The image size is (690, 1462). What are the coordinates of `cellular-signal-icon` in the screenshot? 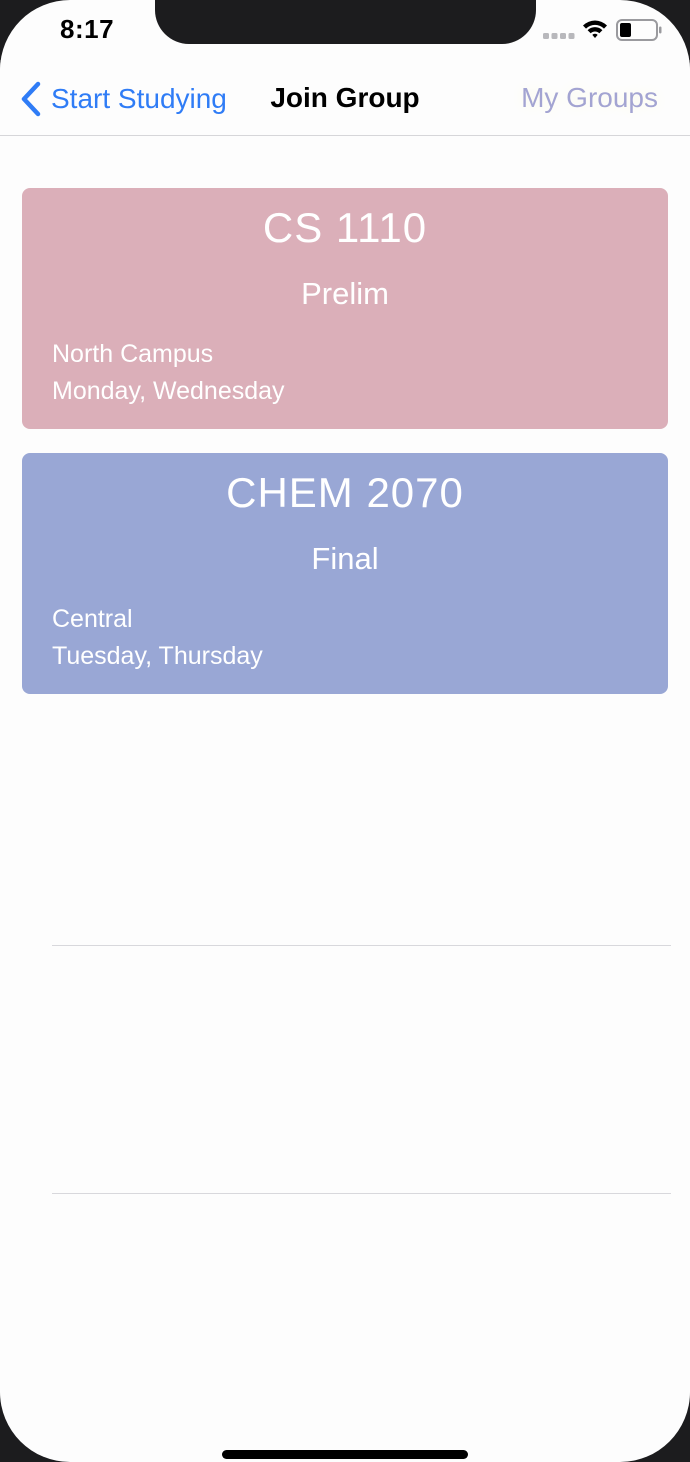 It's located at (559, 36).